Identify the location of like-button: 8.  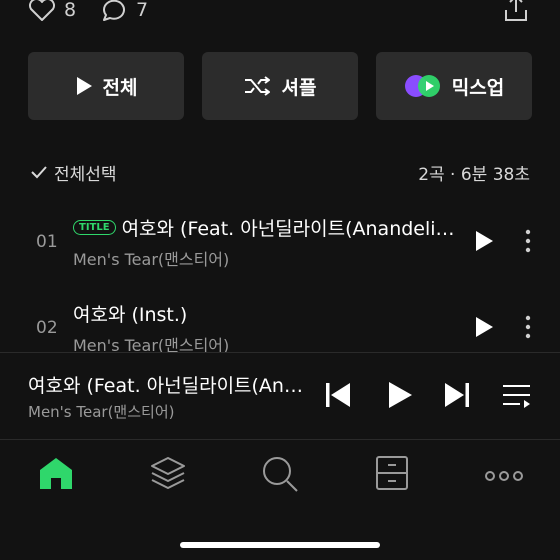
(52, 11).